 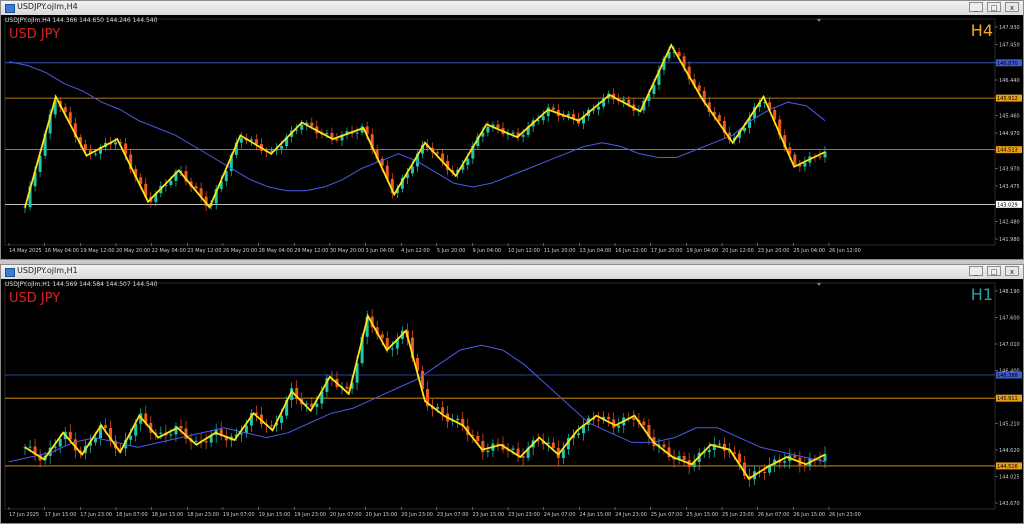 I want to click on h1-y-tick-label: 148.190, so click(x=1009, y=292).